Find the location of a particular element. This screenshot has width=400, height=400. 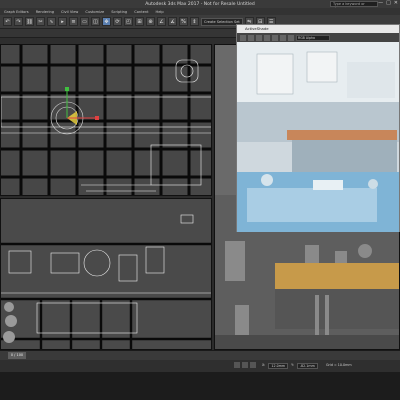

clear-icon is located at coordinates (275, 37).